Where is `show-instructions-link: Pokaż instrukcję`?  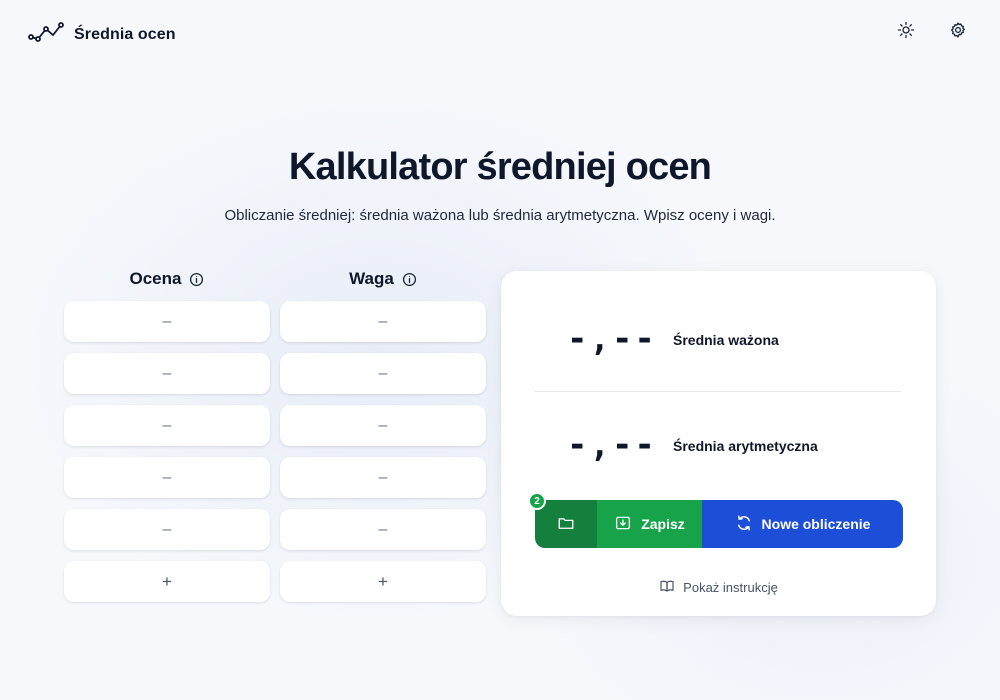
show-instructions-link: Pokaż instrukcję is located at coordinates (718, 587).